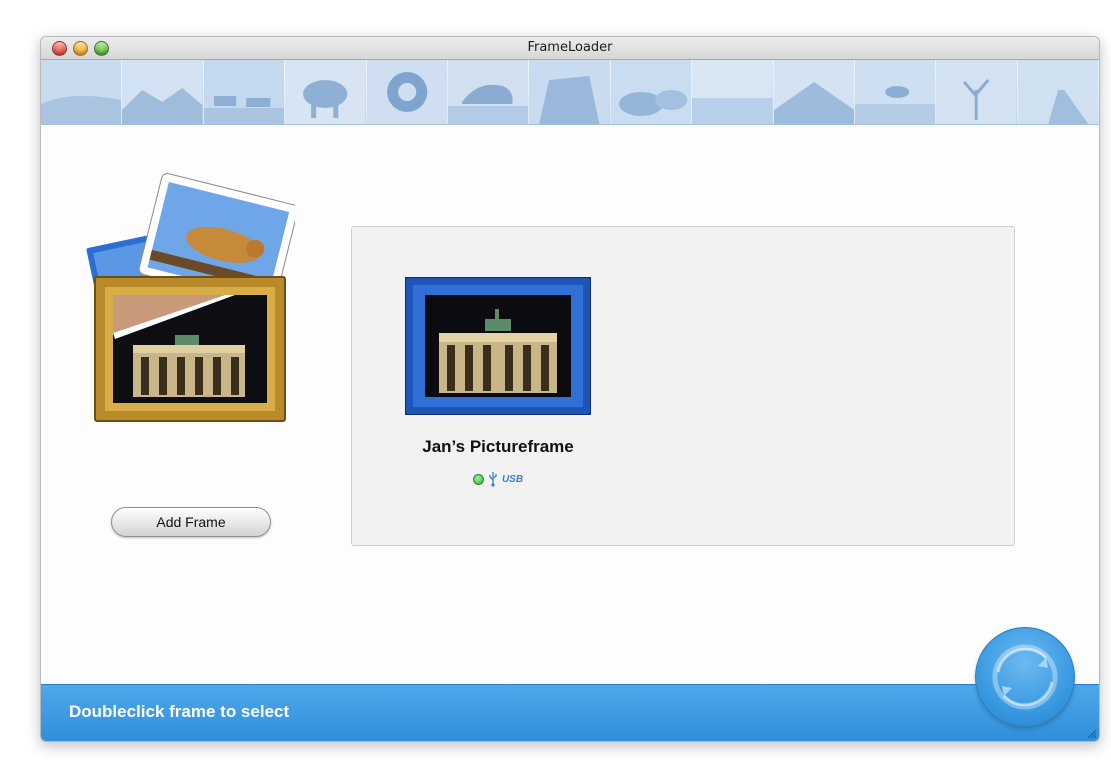  I want to click on usb-icon, so click(493, 479).